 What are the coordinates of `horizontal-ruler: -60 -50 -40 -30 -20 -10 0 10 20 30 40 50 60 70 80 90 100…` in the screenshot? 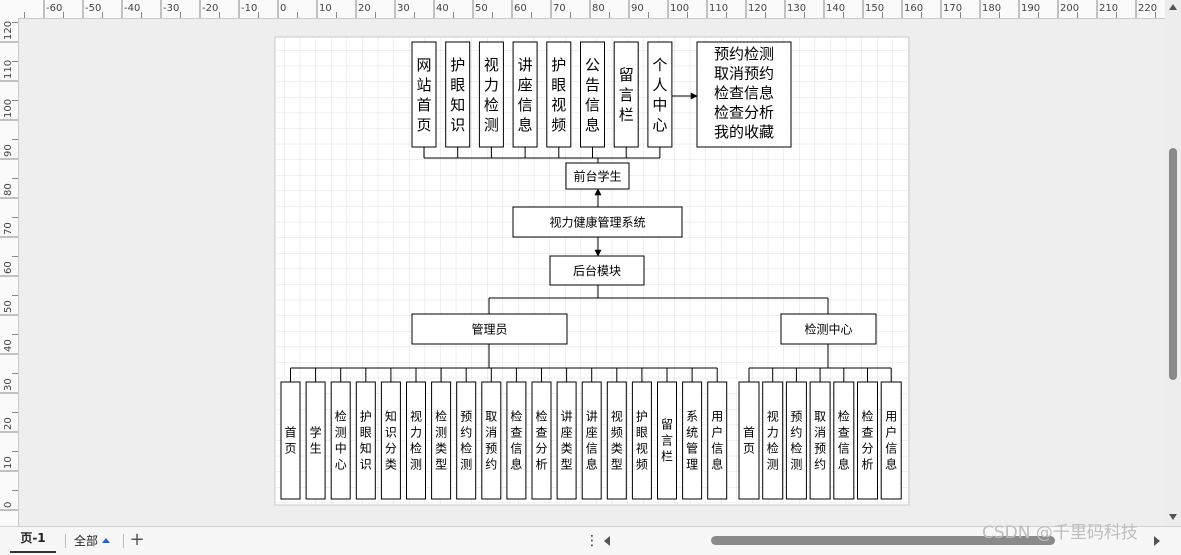 It's located at (590, 9).